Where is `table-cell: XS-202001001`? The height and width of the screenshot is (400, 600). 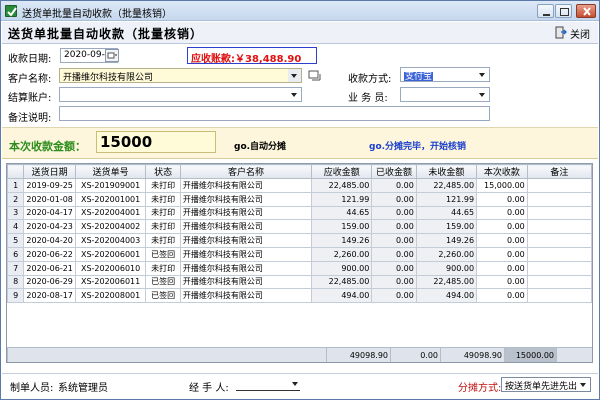 table-cell: XS-202001001 is located at coordinates (110, 199).